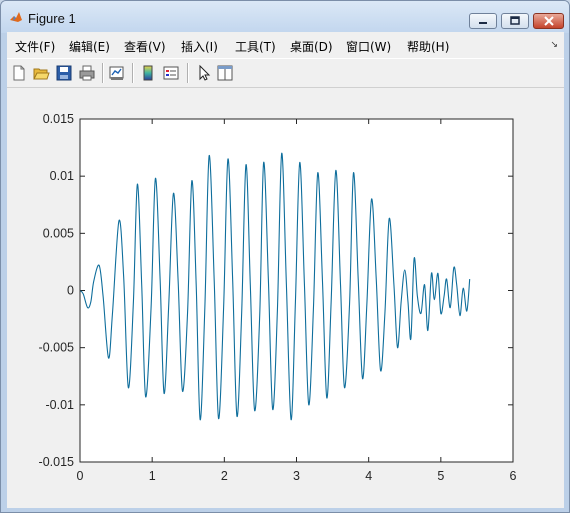 This screenshot has width=570, height=513. I want to click on minimize-icon, so click(483, 21).